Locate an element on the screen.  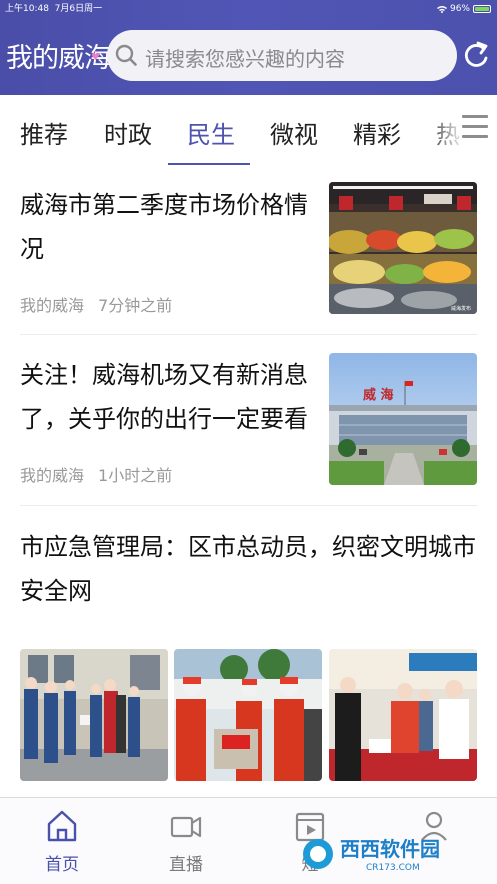
news-title-line: 安全网 is located at coordinates (56, 591).